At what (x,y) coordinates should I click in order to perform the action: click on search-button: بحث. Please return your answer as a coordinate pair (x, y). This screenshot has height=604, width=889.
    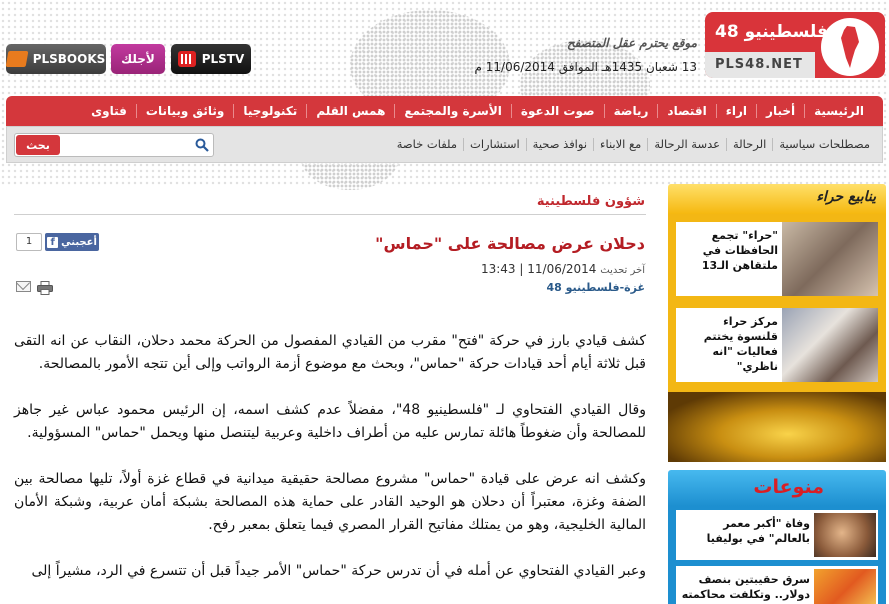
    Looking at the image, I should click on (38, 145).